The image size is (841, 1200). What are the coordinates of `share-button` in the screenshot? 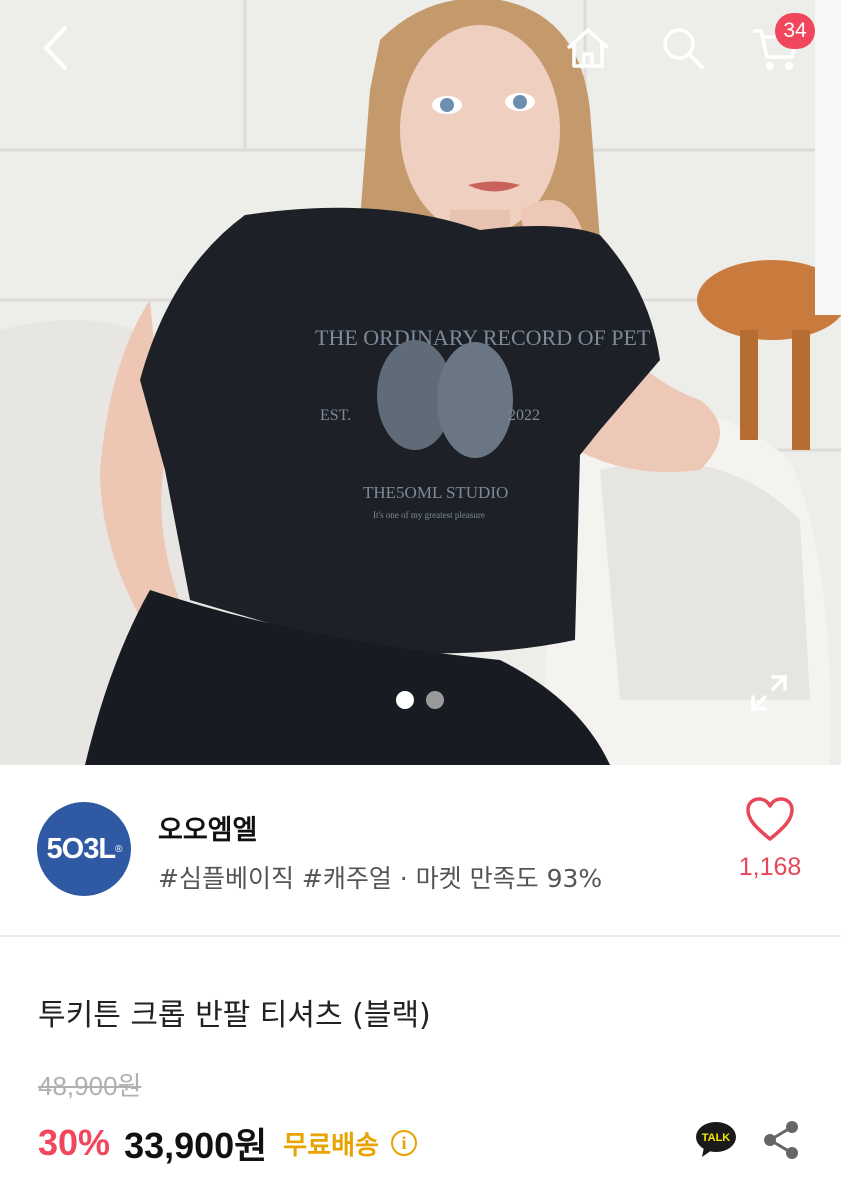 It's located at (781, 1140).